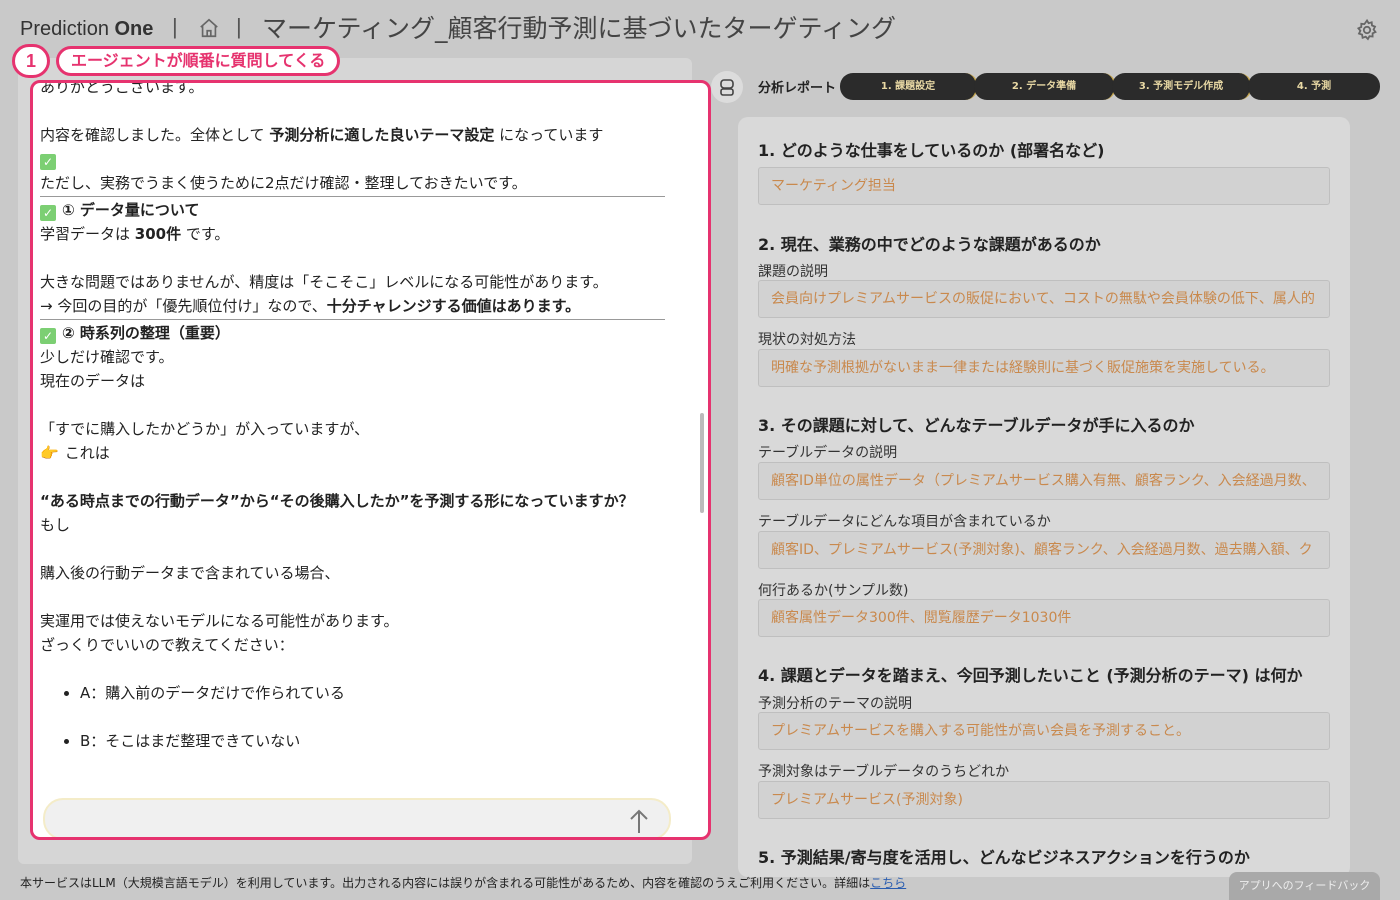 Image resolution: width=1400 pixels, height=900 pixels. Describe the element at coordinates (93, 381) in the screenshot. I see `chat-line: 現在のデータは` at that location.